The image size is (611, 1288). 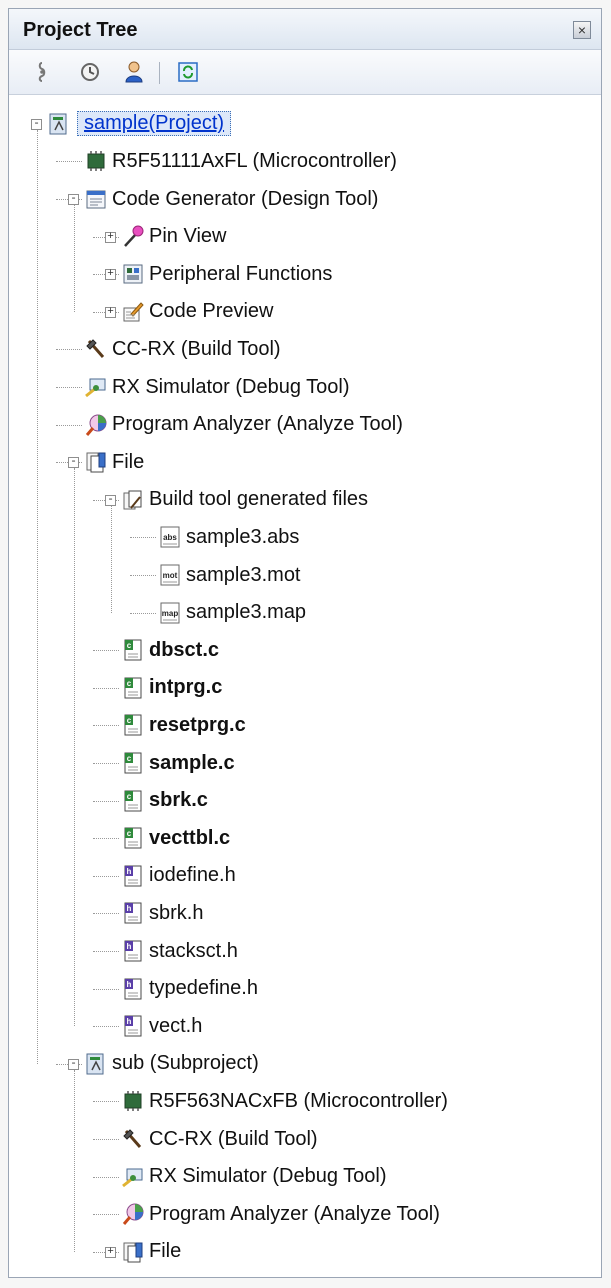 I want to click on tree-node: map sample3.map, so click(x=232, y=613).